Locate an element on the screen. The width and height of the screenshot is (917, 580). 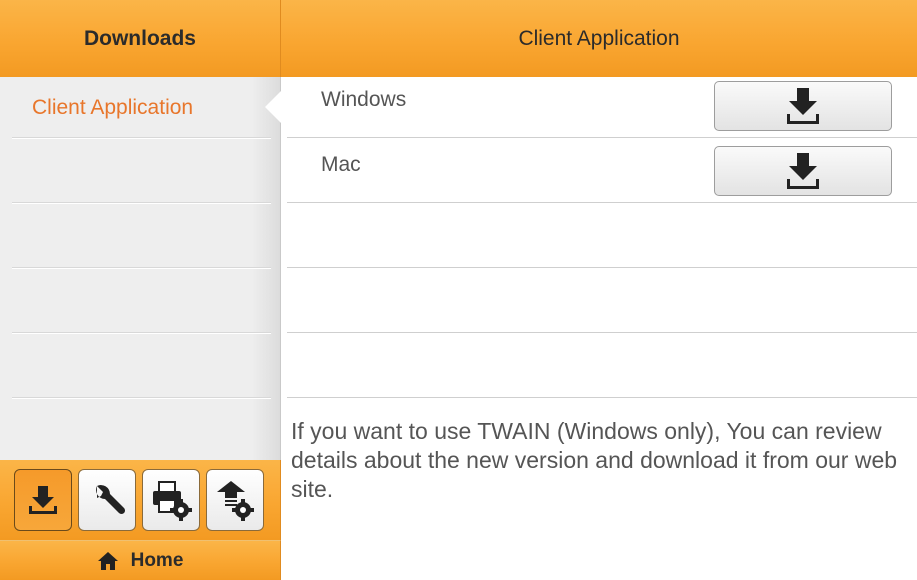
mac-download-button is located at coordinates (803, 171).